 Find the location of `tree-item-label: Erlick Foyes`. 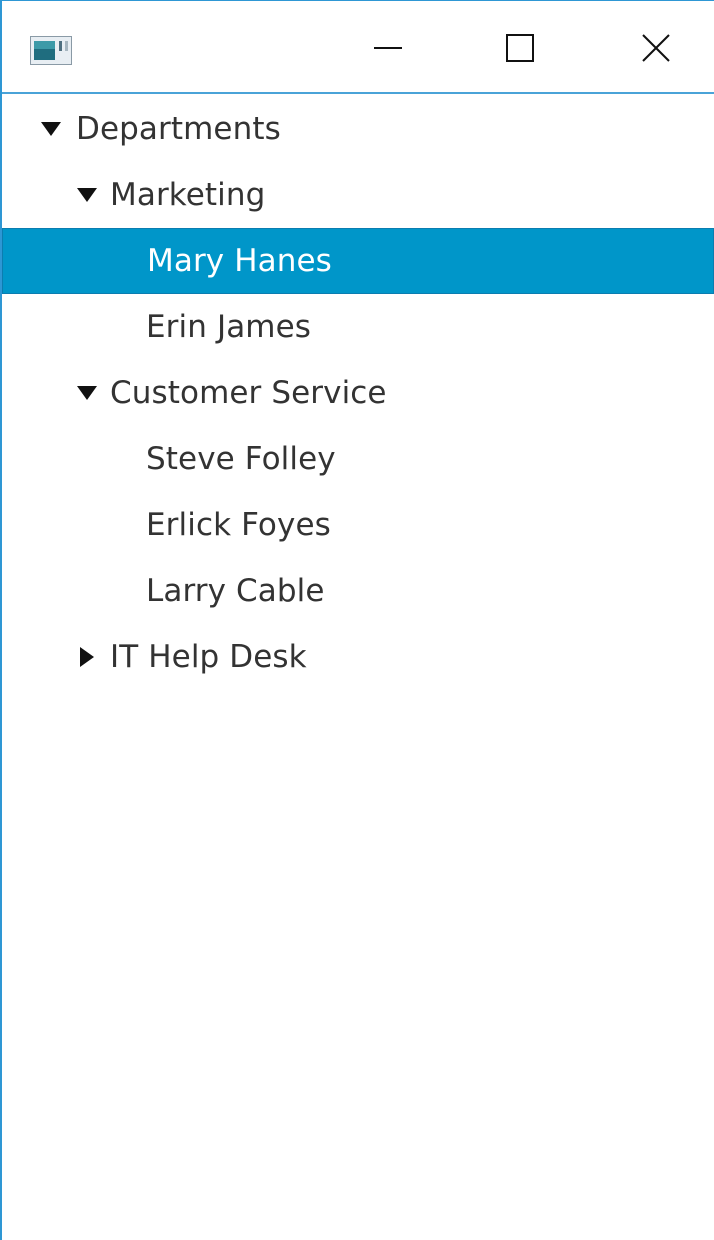

tree-item-label: Erlick Foyes is located at coordinates (238, 525).